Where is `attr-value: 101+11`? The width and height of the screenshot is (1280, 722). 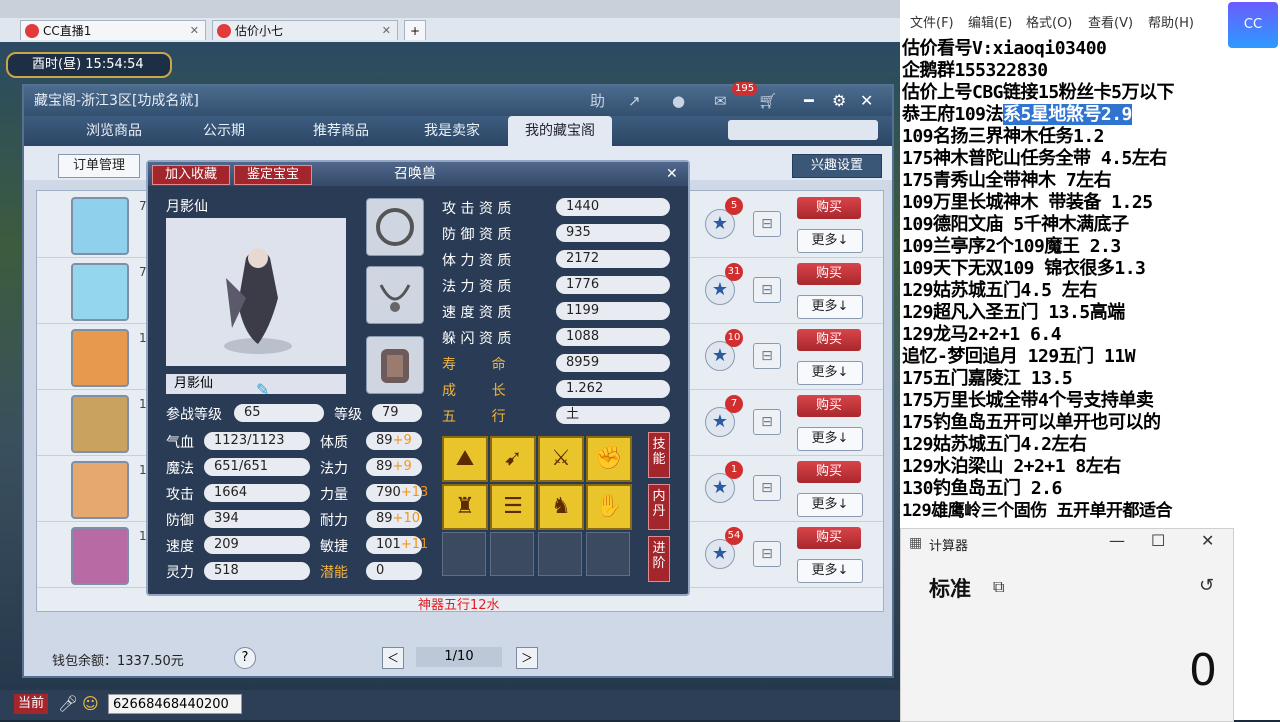
attr-value: 101+11 is located at coordinates (397, 545).